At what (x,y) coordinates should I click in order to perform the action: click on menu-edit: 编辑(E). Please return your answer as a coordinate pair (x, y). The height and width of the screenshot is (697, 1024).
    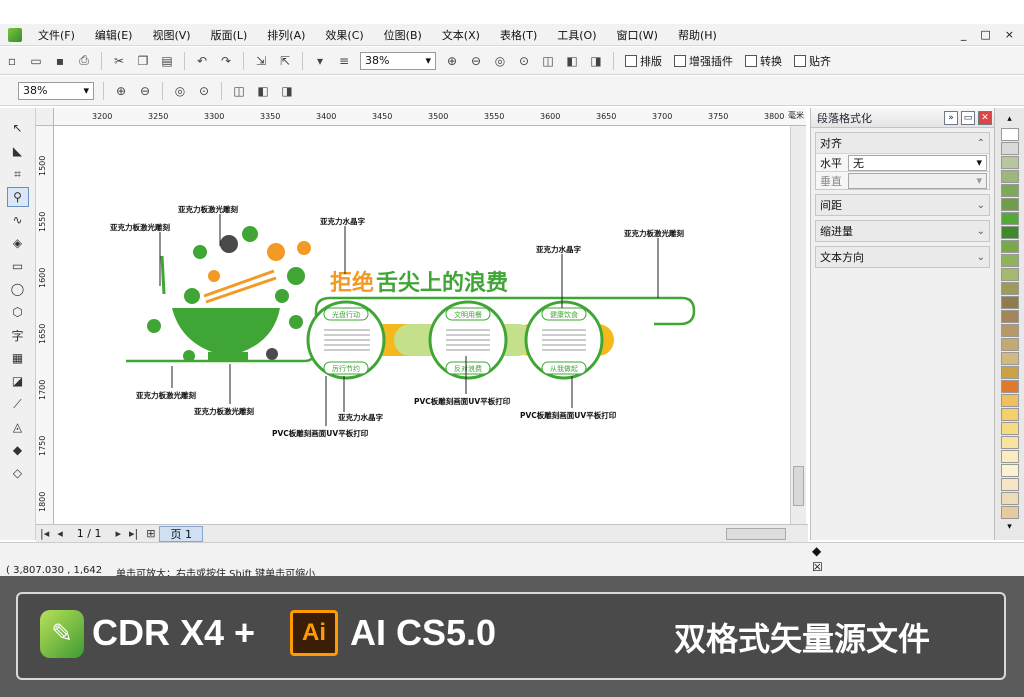
    Looking at the image, I should click on (114, 35).